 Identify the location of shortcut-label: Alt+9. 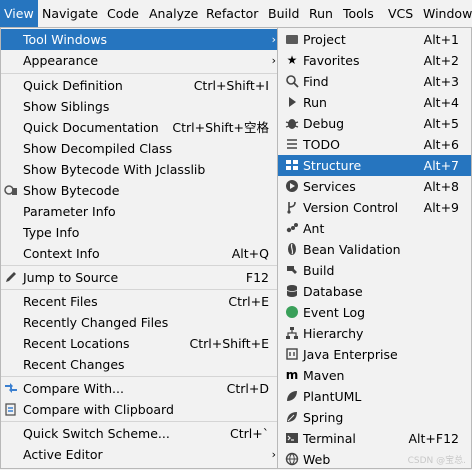
(441, 207).